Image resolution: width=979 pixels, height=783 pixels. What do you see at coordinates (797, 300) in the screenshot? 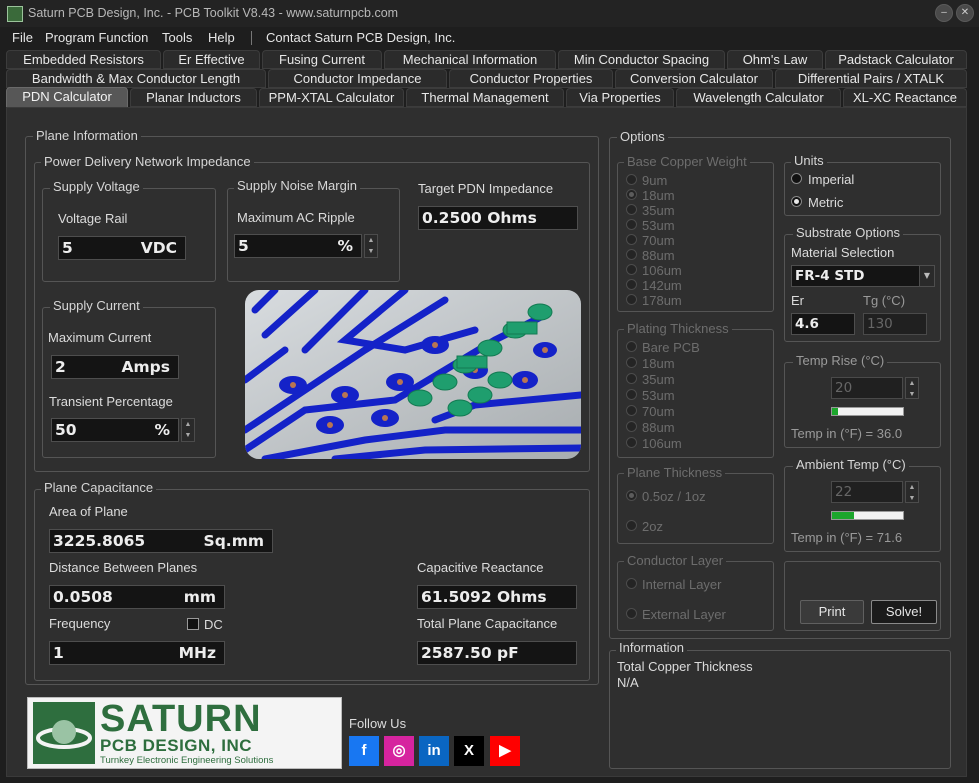
I see `er-label: Er` at bounding box center [797, 300].